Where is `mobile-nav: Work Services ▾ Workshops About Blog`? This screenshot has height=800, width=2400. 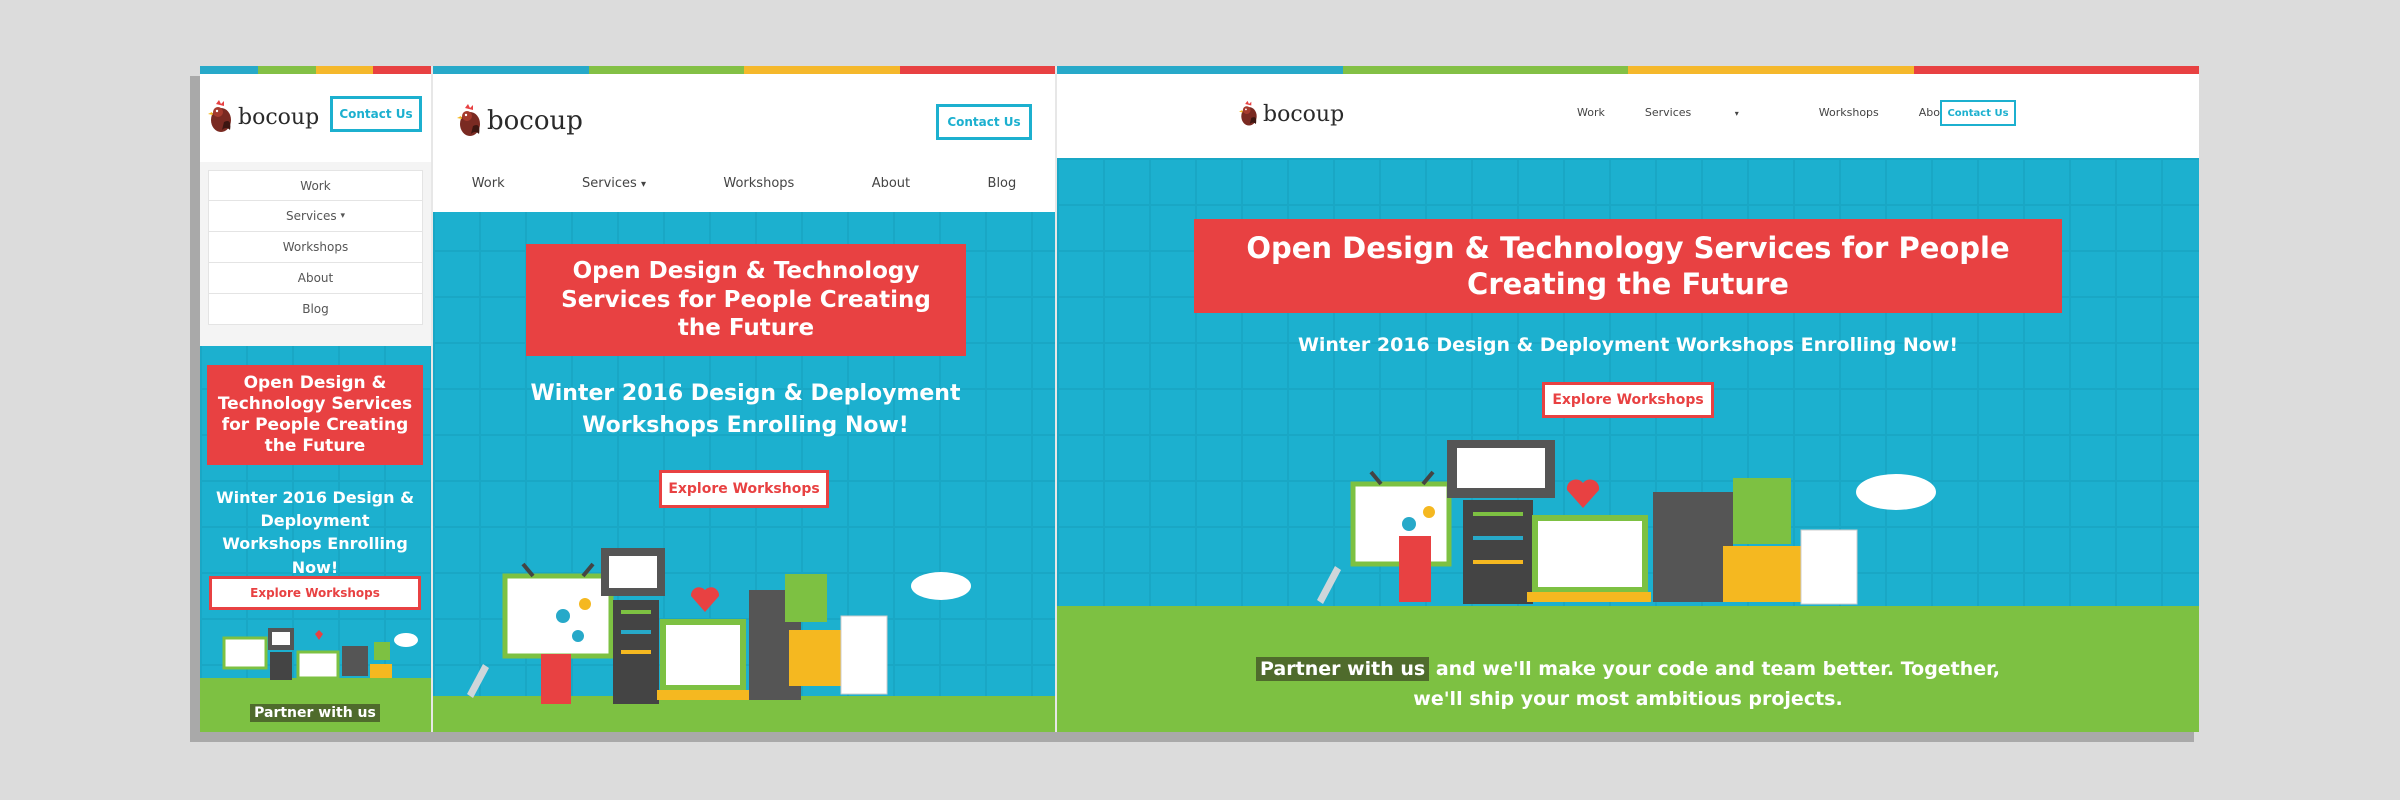 mobile-nav: Work Services ▾ Workshops About Blog is located at coordinates (315, 247).